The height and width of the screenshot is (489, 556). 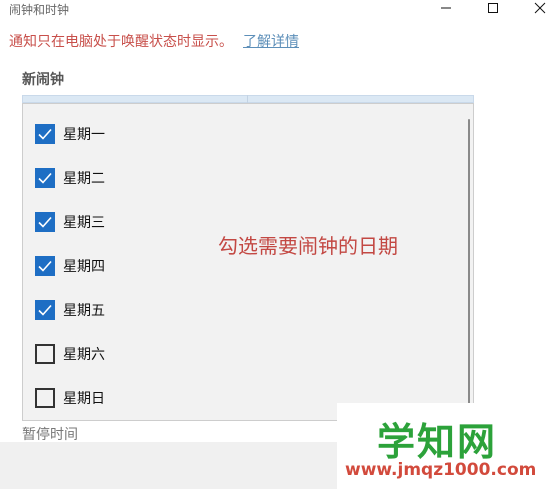 I want to click on day-label: 星期日, so click(x=84, y=399).